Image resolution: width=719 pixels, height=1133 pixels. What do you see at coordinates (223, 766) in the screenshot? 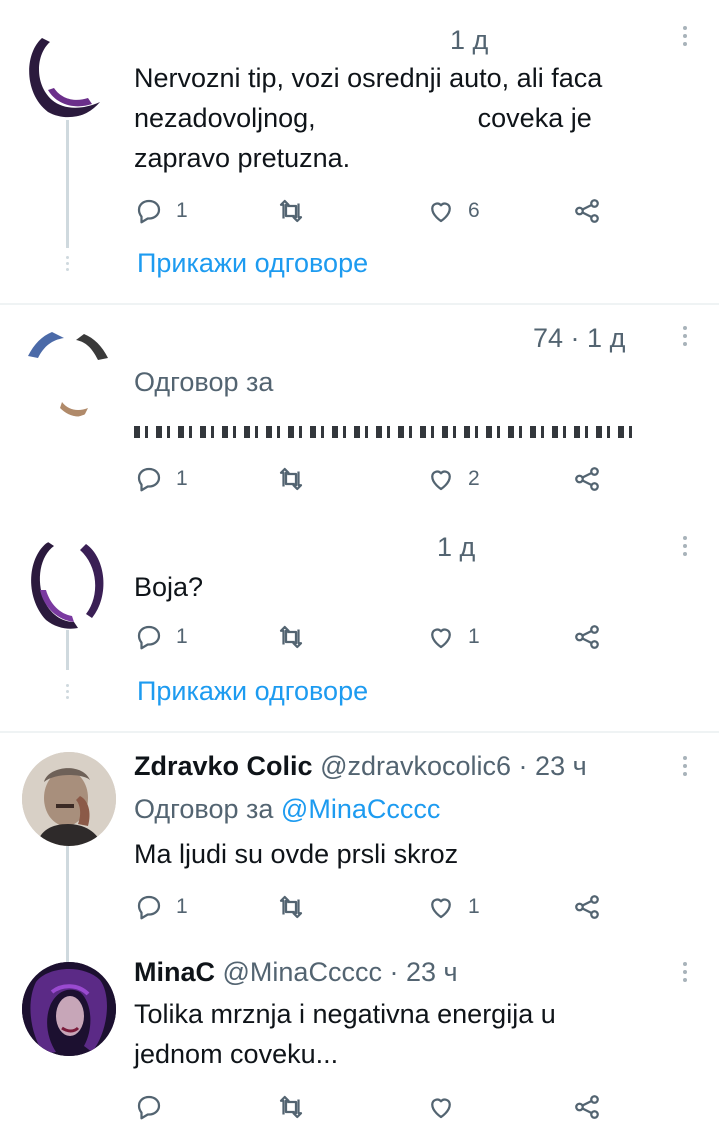
I see `user-name: Zdravko Colic` at bounding box center [223, 766].